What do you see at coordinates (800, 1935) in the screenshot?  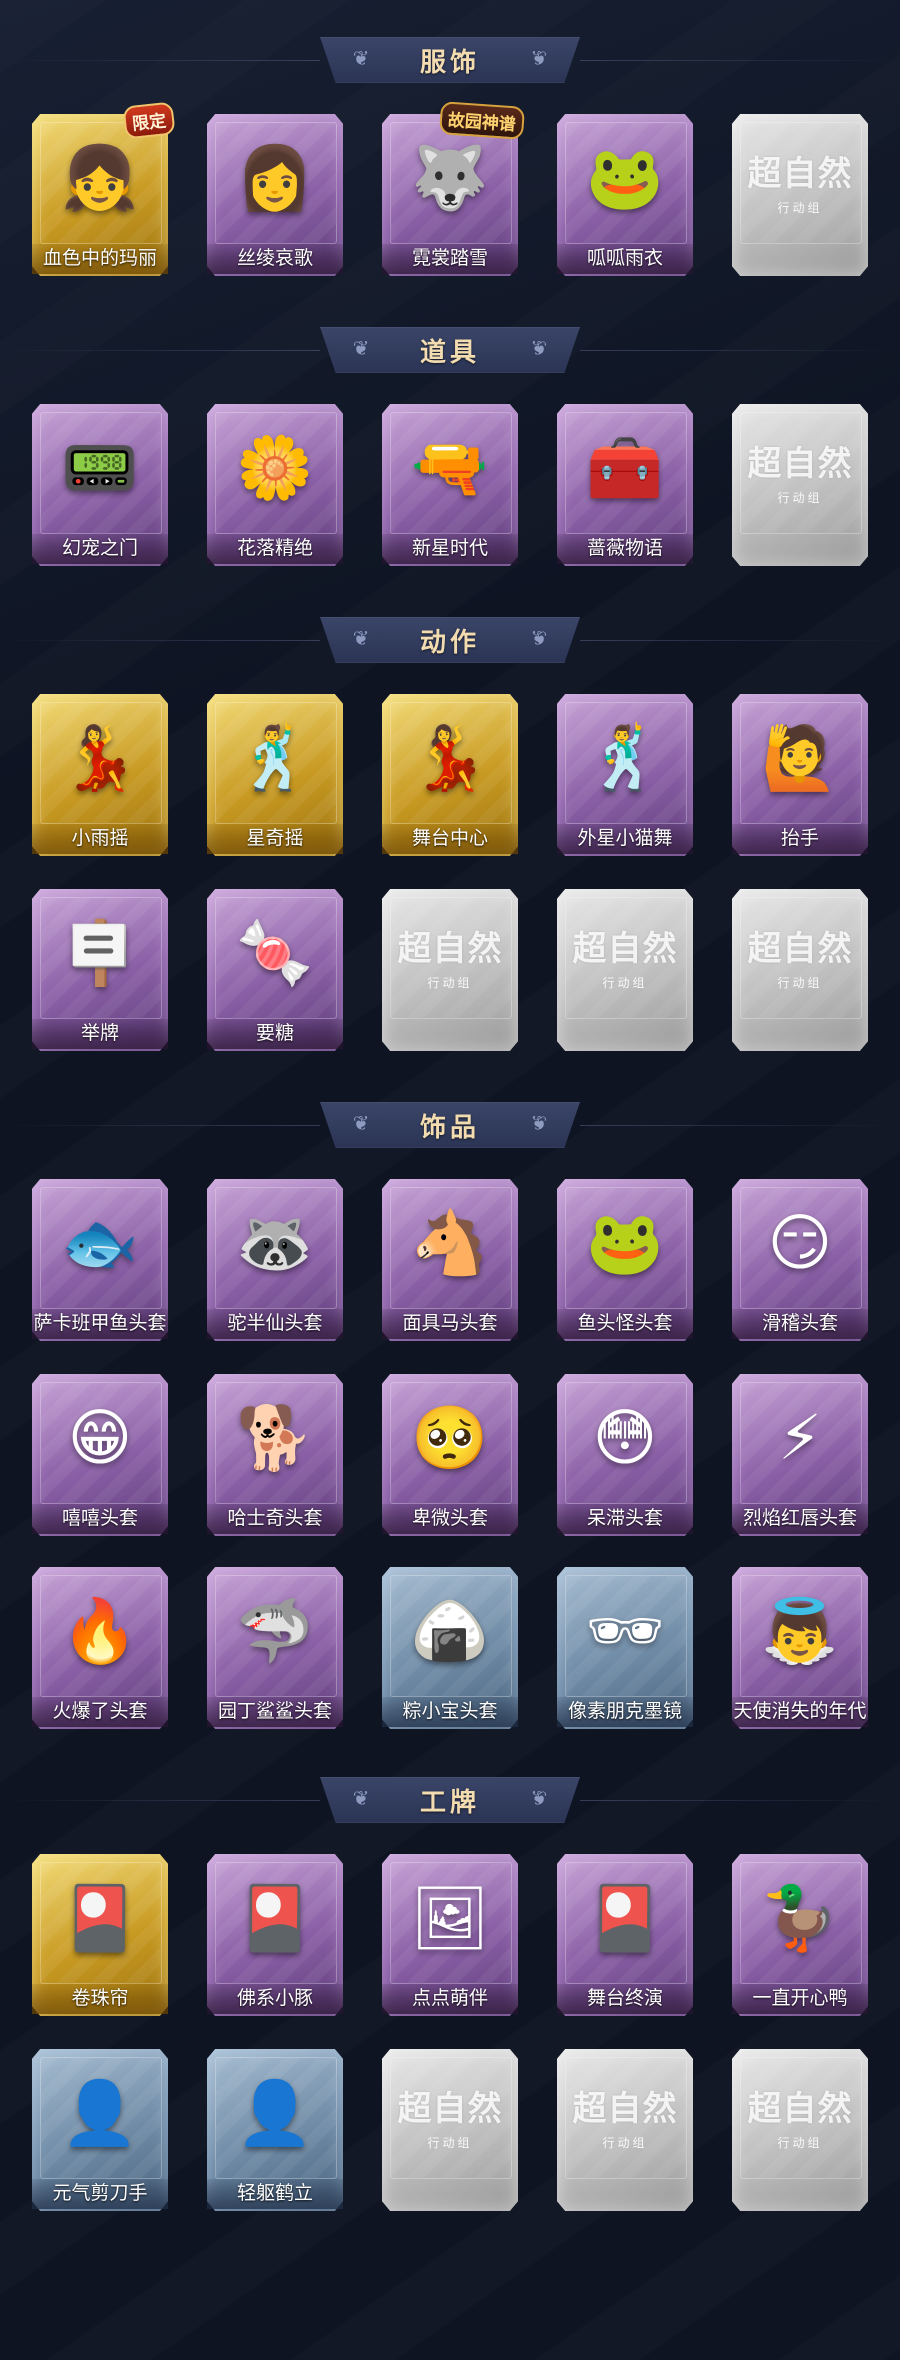 I see `item-card: 🦆 一直开心鸭` at bounding box center [800, 1935].